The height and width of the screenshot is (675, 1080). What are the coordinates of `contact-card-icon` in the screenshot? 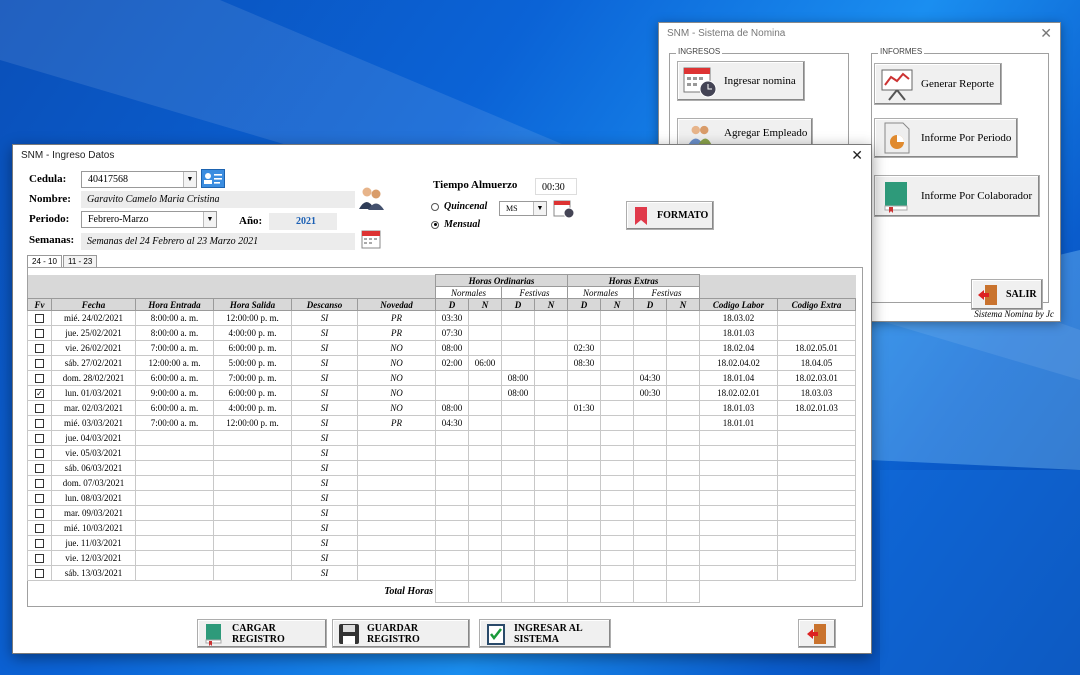 It's located at (213, 178).